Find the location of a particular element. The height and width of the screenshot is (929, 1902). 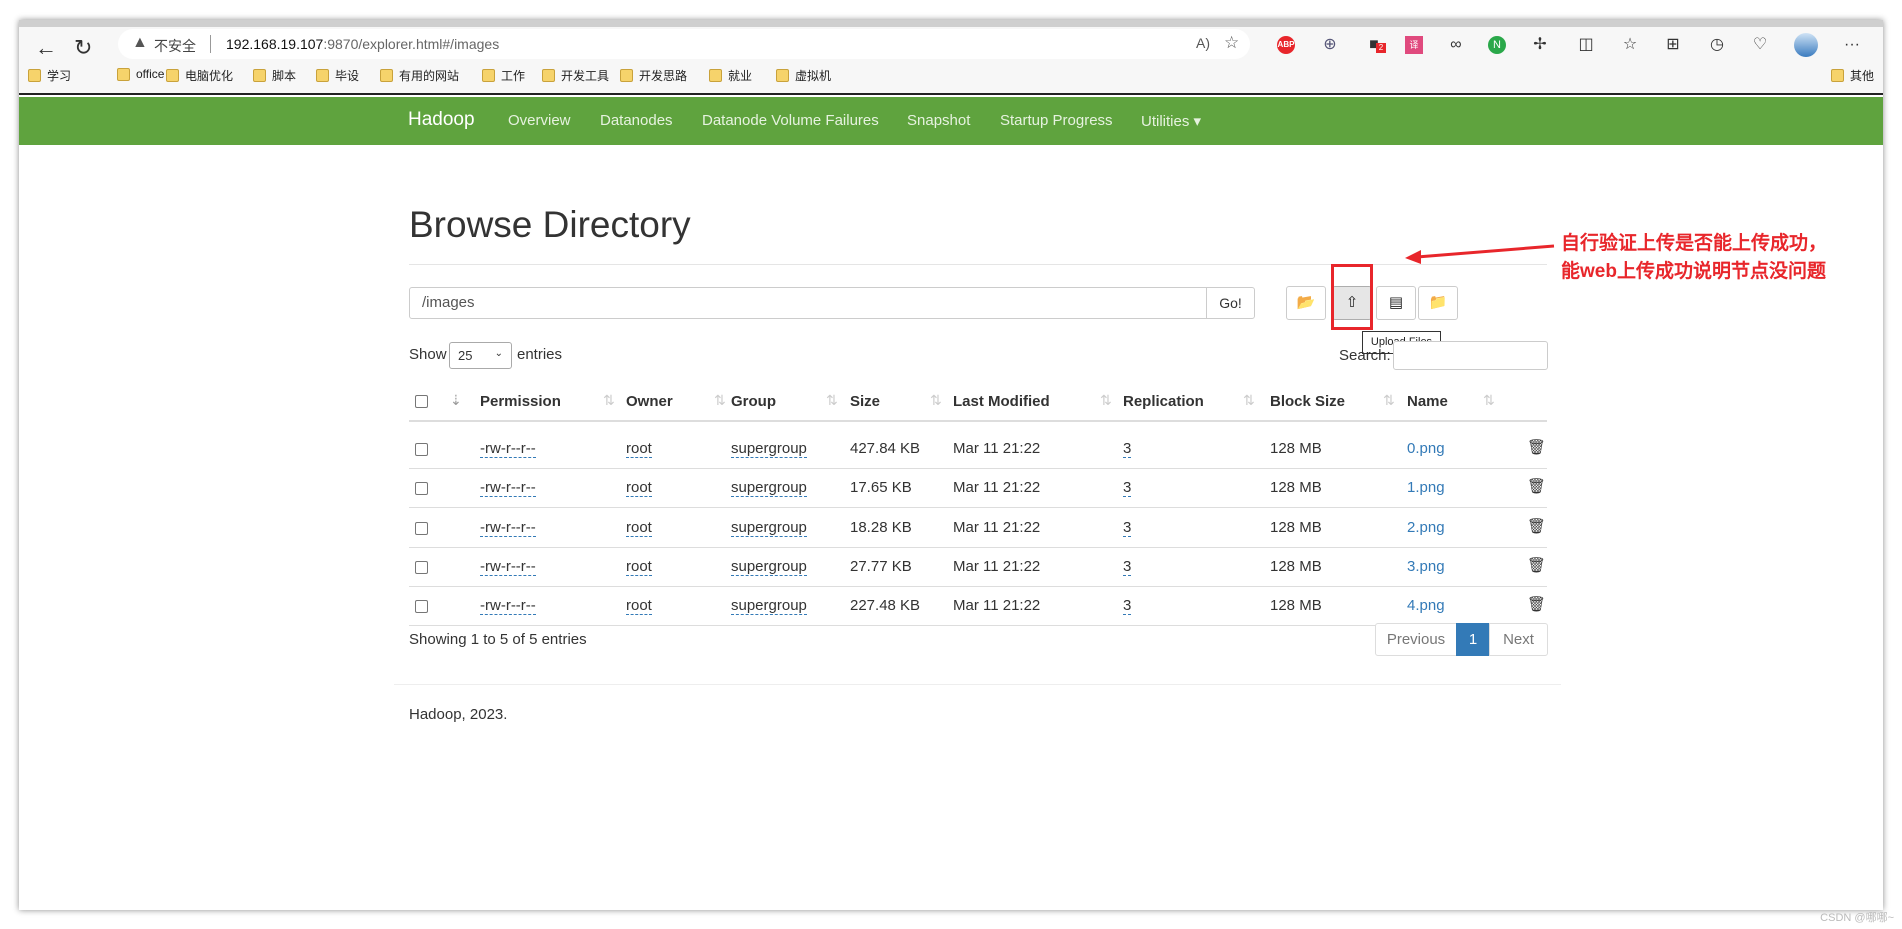

collections-icon: ⊞ is located at coordinates (1673, 45).